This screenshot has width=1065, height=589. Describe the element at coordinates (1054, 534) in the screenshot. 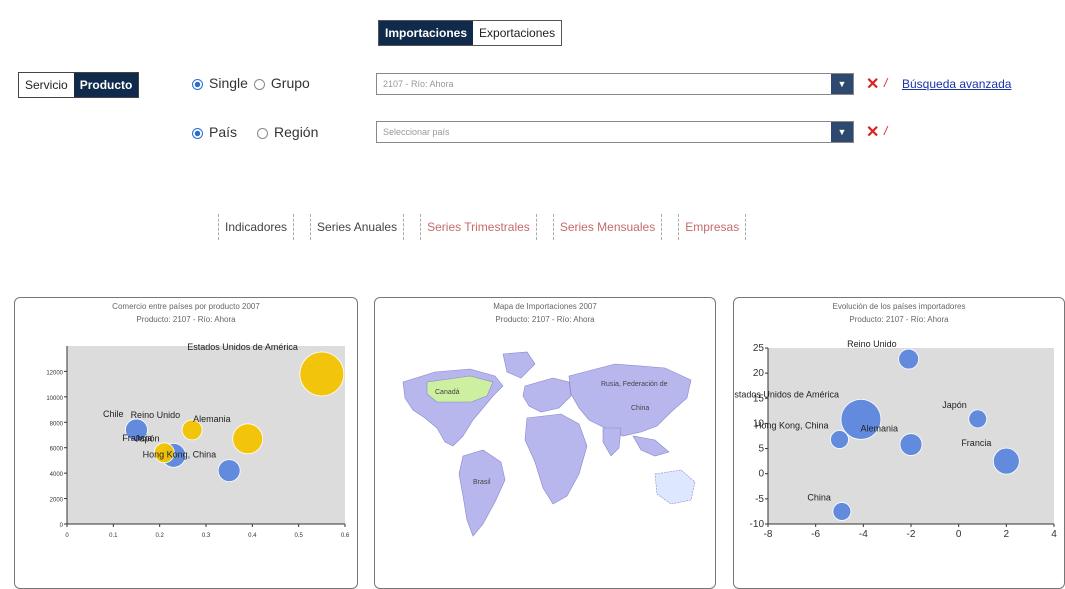

I see `x-tick-label: 4` at that location.